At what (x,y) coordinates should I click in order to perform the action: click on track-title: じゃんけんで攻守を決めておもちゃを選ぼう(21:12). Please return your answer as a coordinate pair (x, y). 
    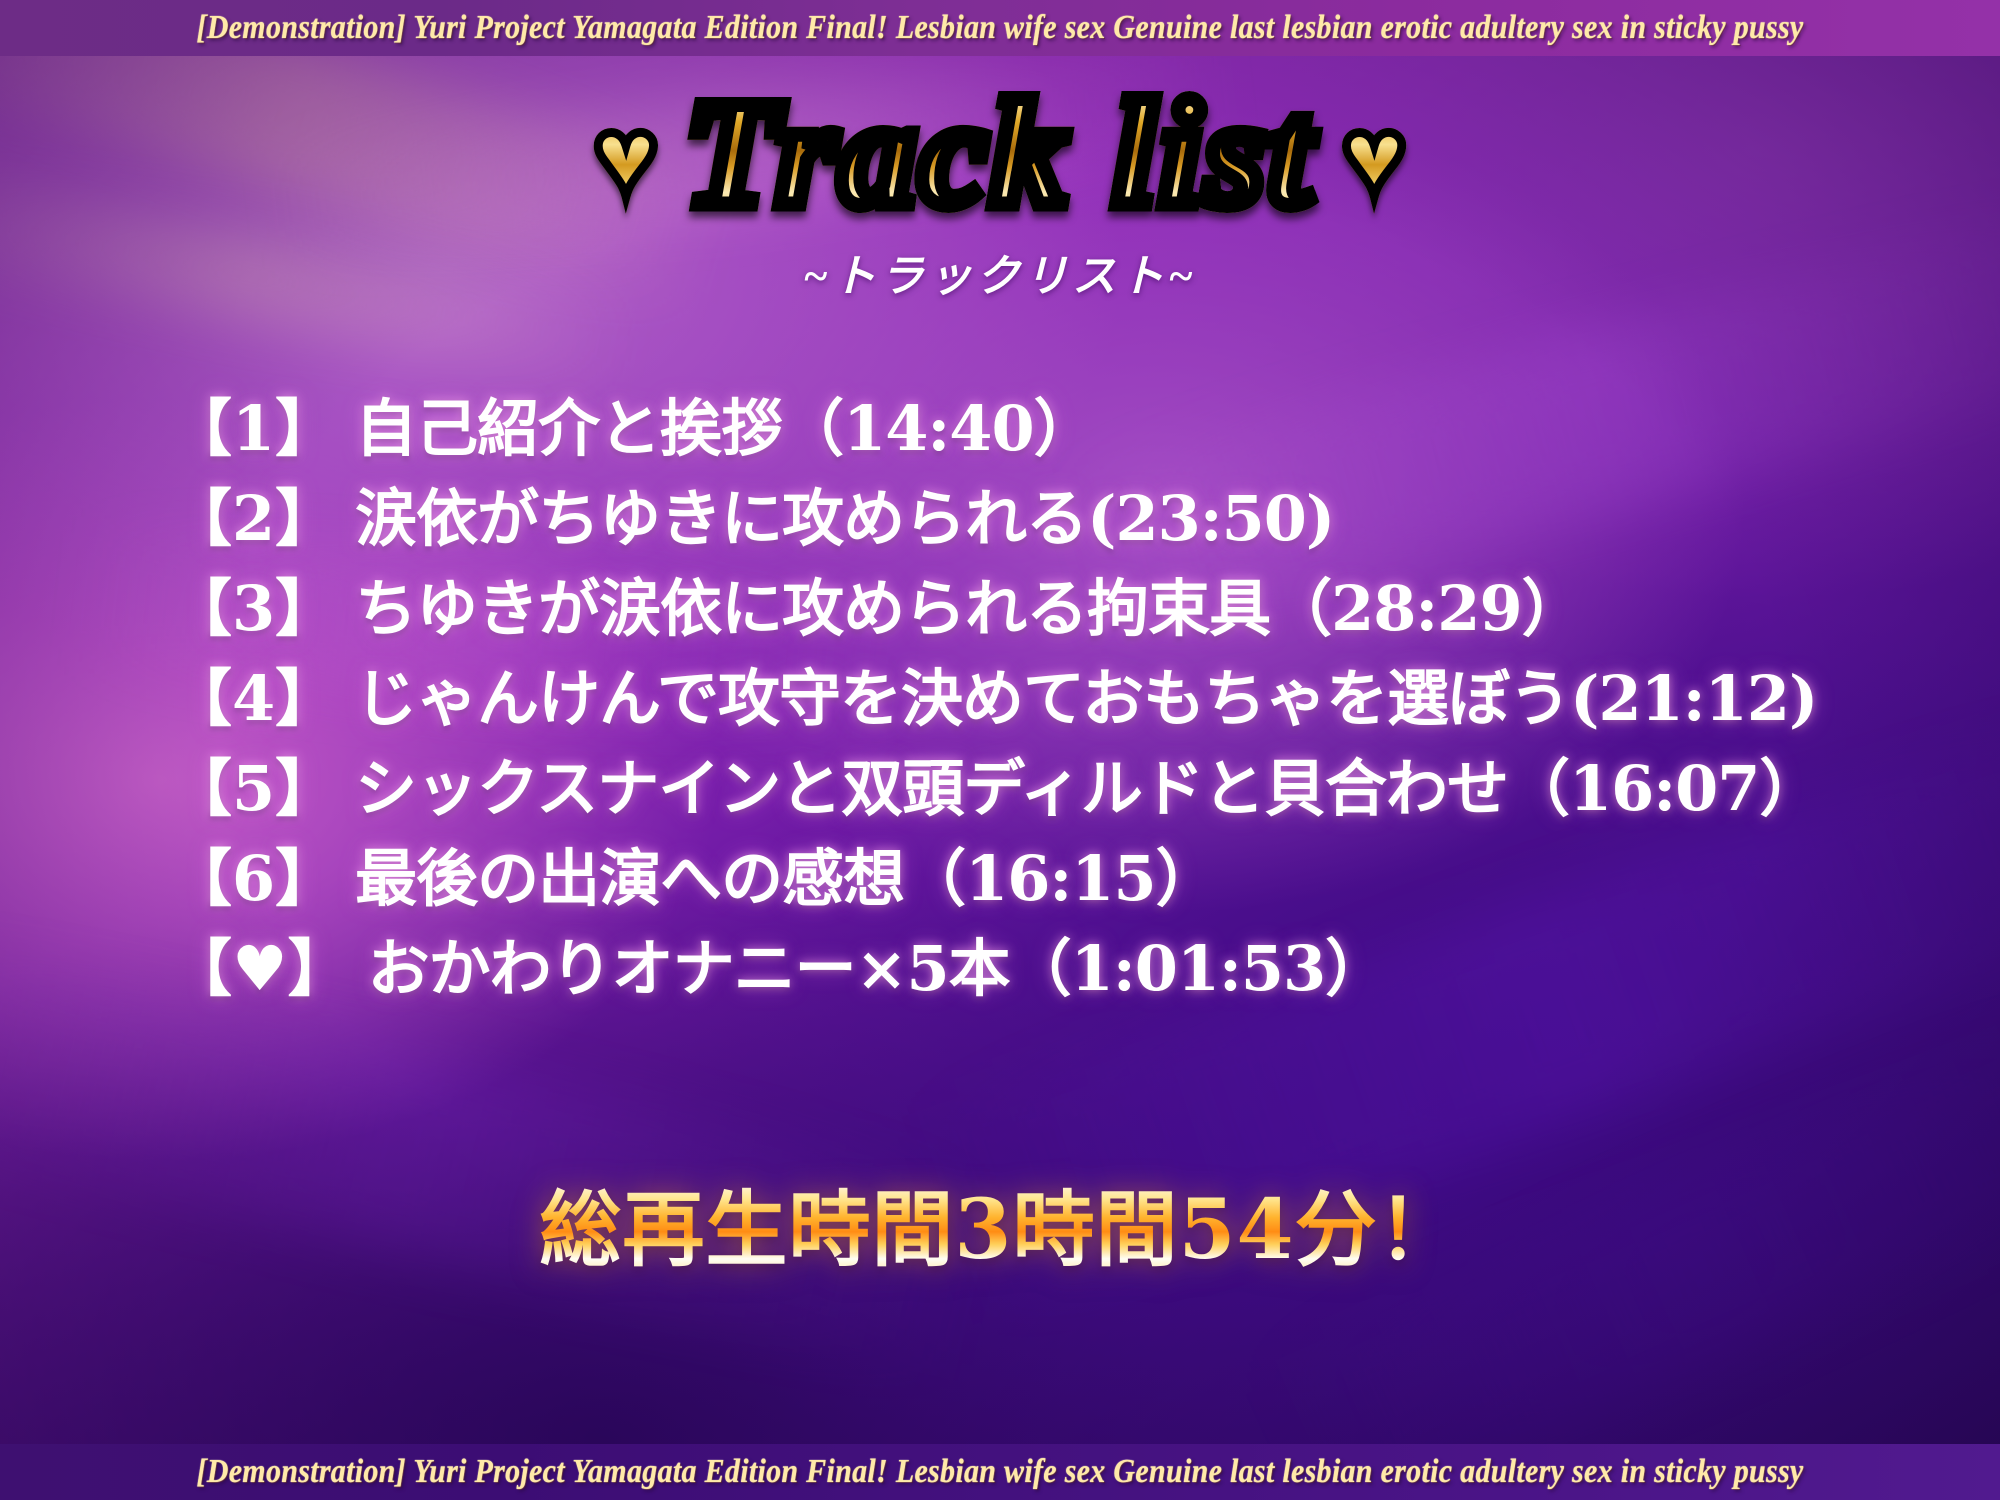
    Looking at the image, I should click on (1086, 698).